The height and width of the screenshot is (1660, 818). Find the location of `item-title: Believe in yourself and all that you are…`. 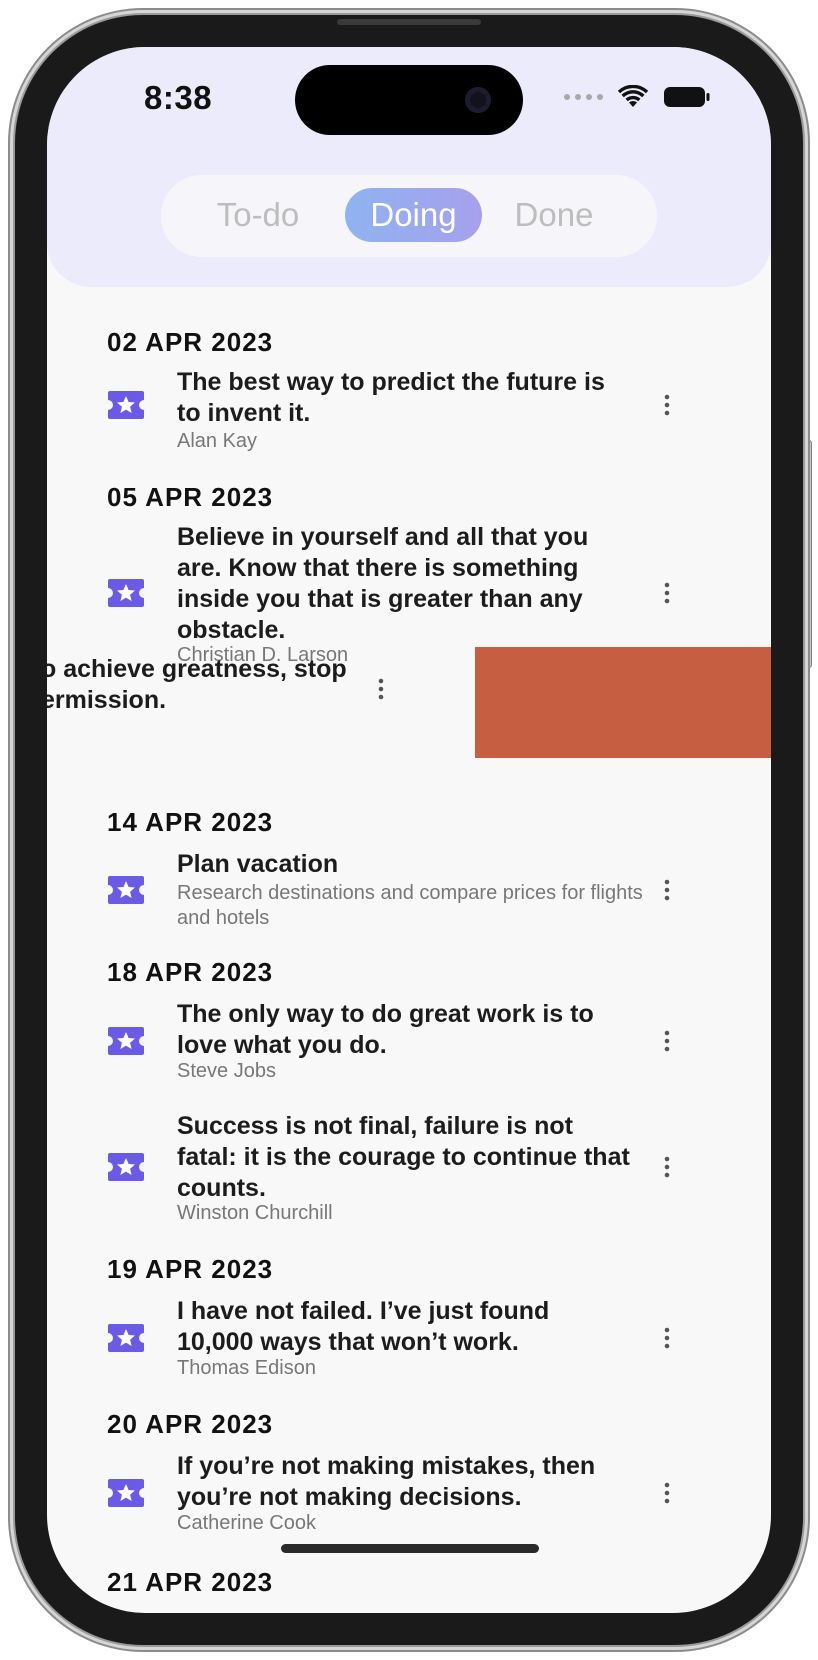

item-title: Believe in yourself and all that you are… is located at coordinates (383, 583).